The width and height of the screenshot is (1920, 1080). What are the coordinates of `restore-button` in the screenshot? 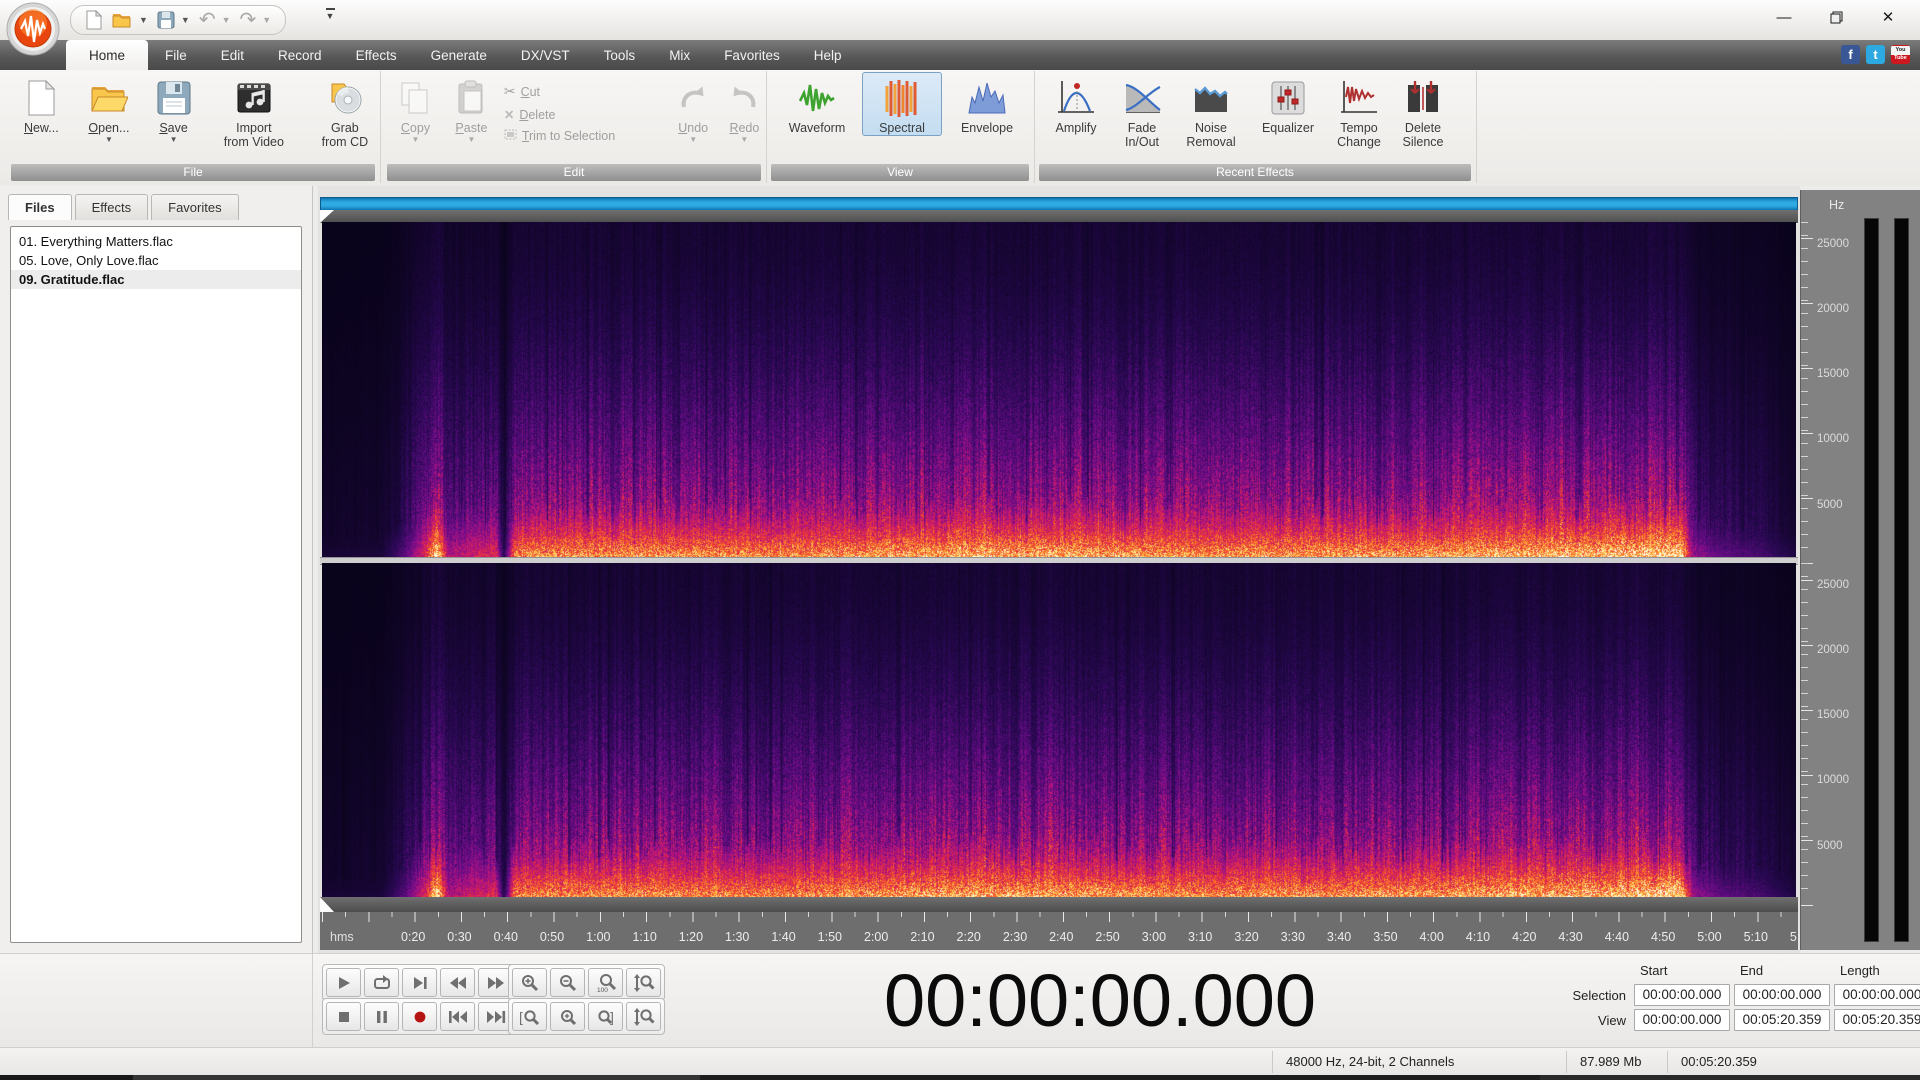 It's located at (1836, 17).